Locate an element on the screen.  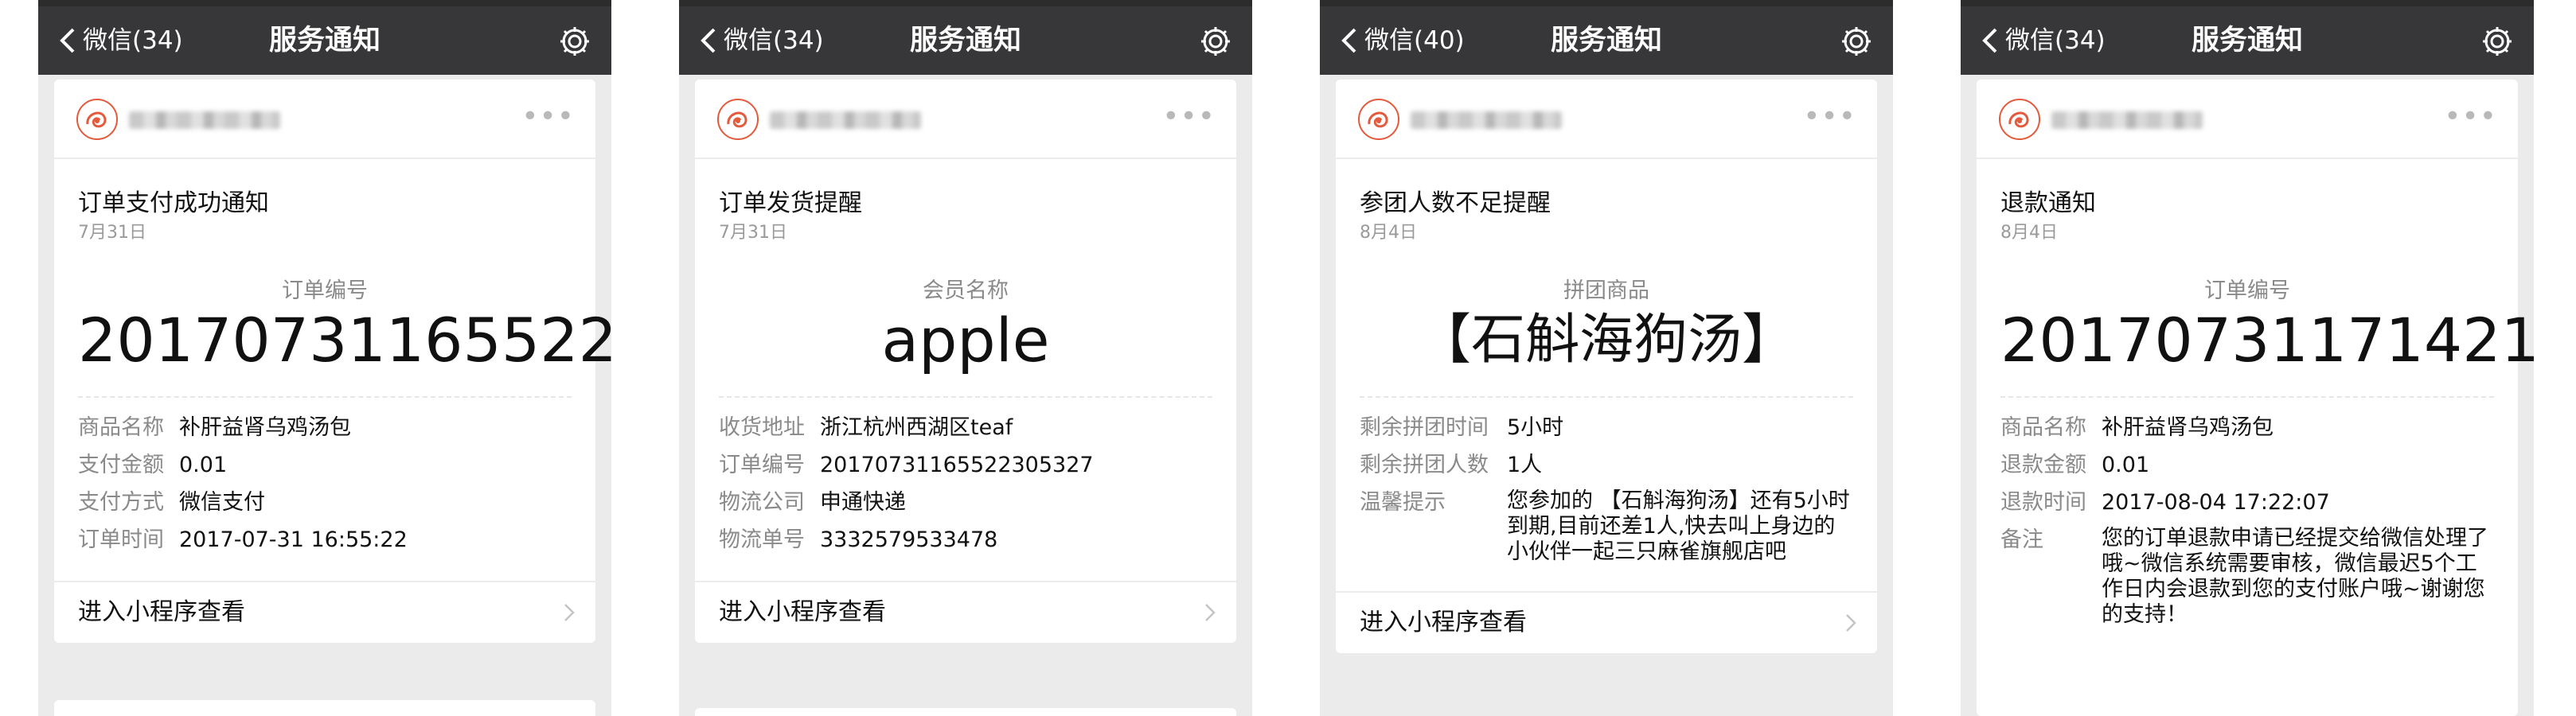
field-label: 退款金额 is located at coordinates (2043, 465).